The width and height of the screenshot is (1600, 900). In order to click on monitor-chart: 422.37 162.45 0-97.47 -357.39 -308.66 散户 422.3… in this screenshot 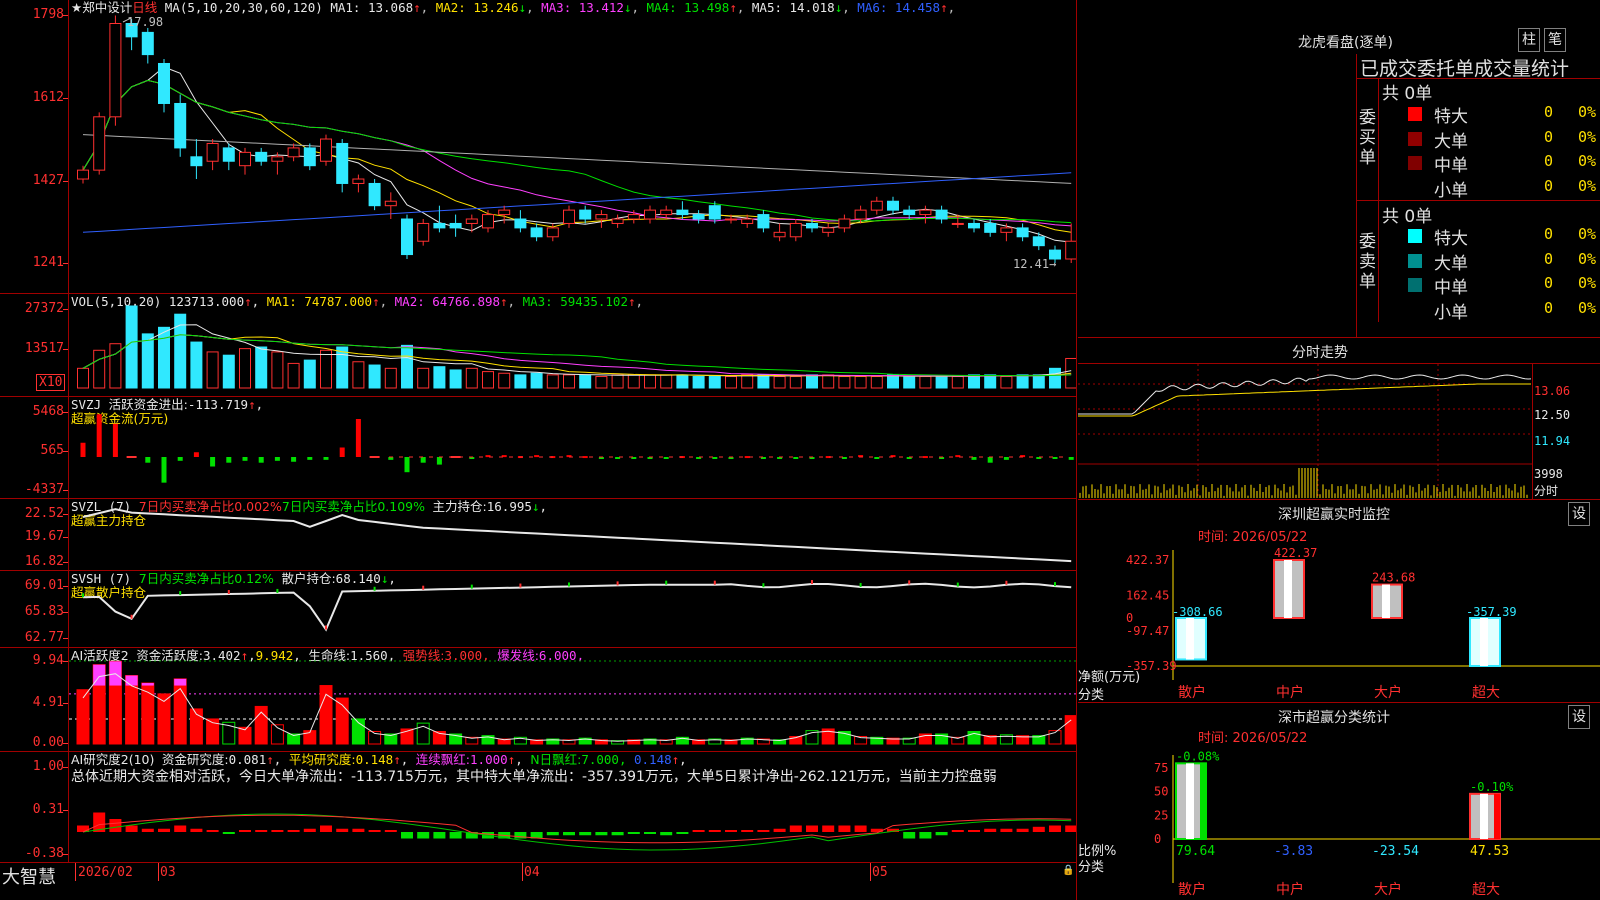, I will do `click(1339, 621)`.